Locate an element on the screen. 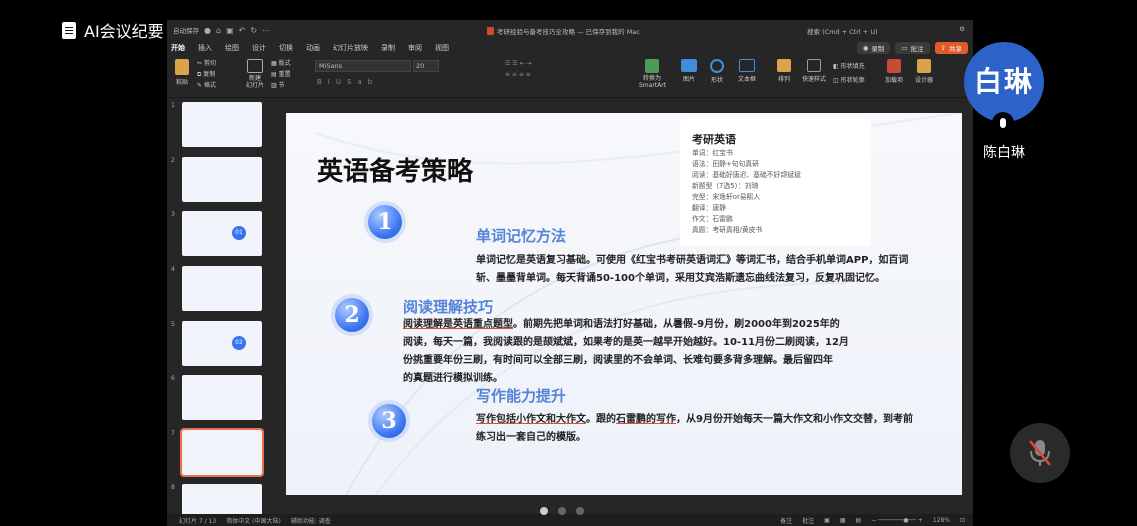  tab-review: 审阅 is located at coordinates (415, 48).